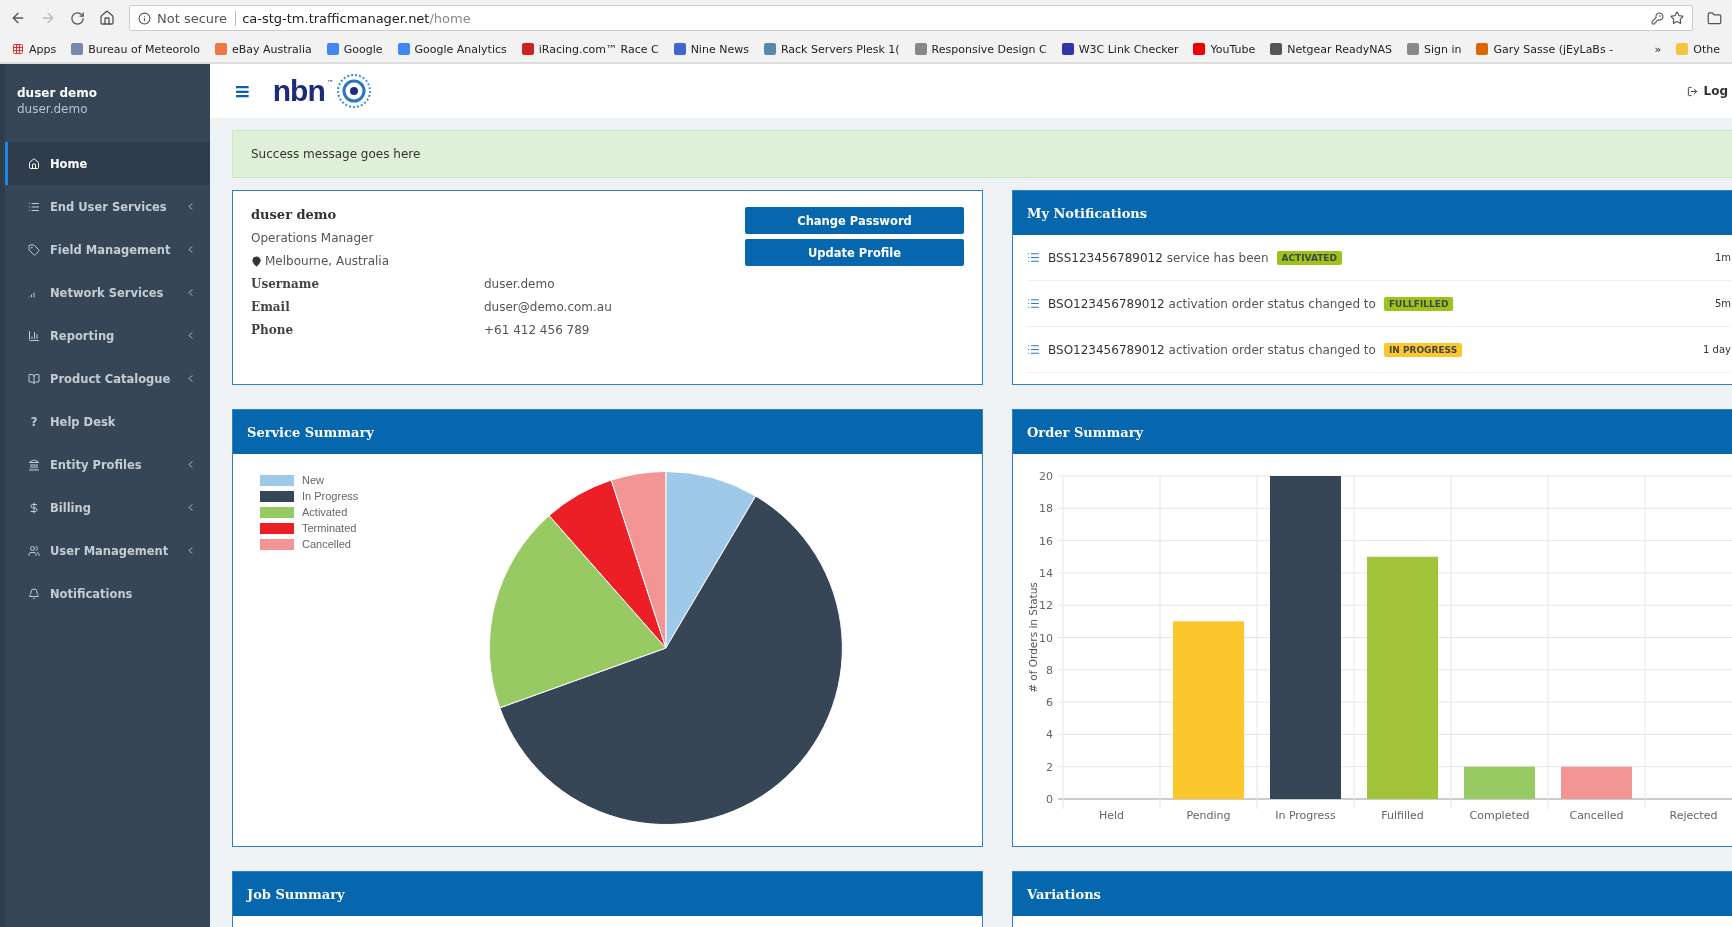 The height and width of the screenshot is (927, 1732). What do you see at coordinates (711, 49) in the screenshot?
I see `bookmark: Nine News` at bounding box center [711, 49].